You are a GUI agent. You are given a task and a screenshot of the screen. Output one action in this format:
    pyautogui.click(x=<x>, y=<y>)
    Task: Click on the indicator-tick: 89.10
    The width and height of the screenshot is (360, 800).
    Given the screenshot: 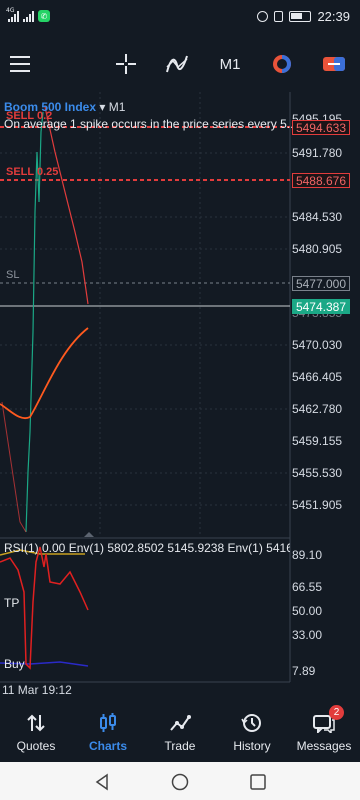 What is the action you would take?
    pyautogui.click(x=307, y=555)
    